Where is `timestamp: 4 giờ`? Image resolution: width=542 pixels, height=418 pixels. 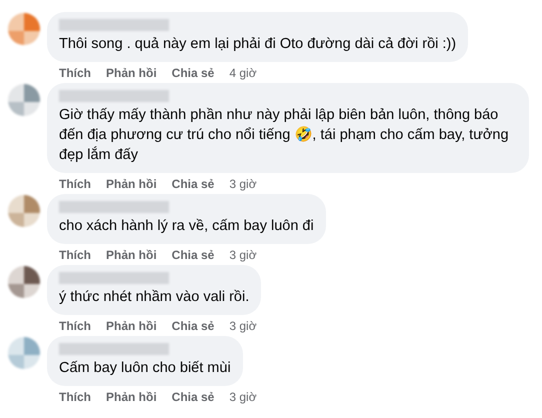 timestamp: 4 giờ is located at coordinates (243, 73).